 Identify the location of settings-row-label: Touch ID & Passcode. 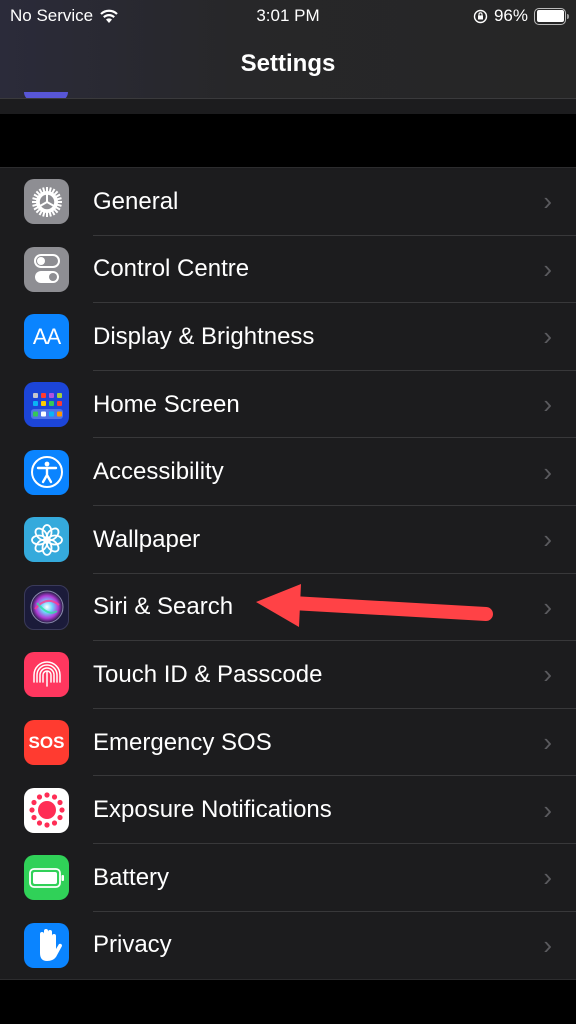
(208, 674).